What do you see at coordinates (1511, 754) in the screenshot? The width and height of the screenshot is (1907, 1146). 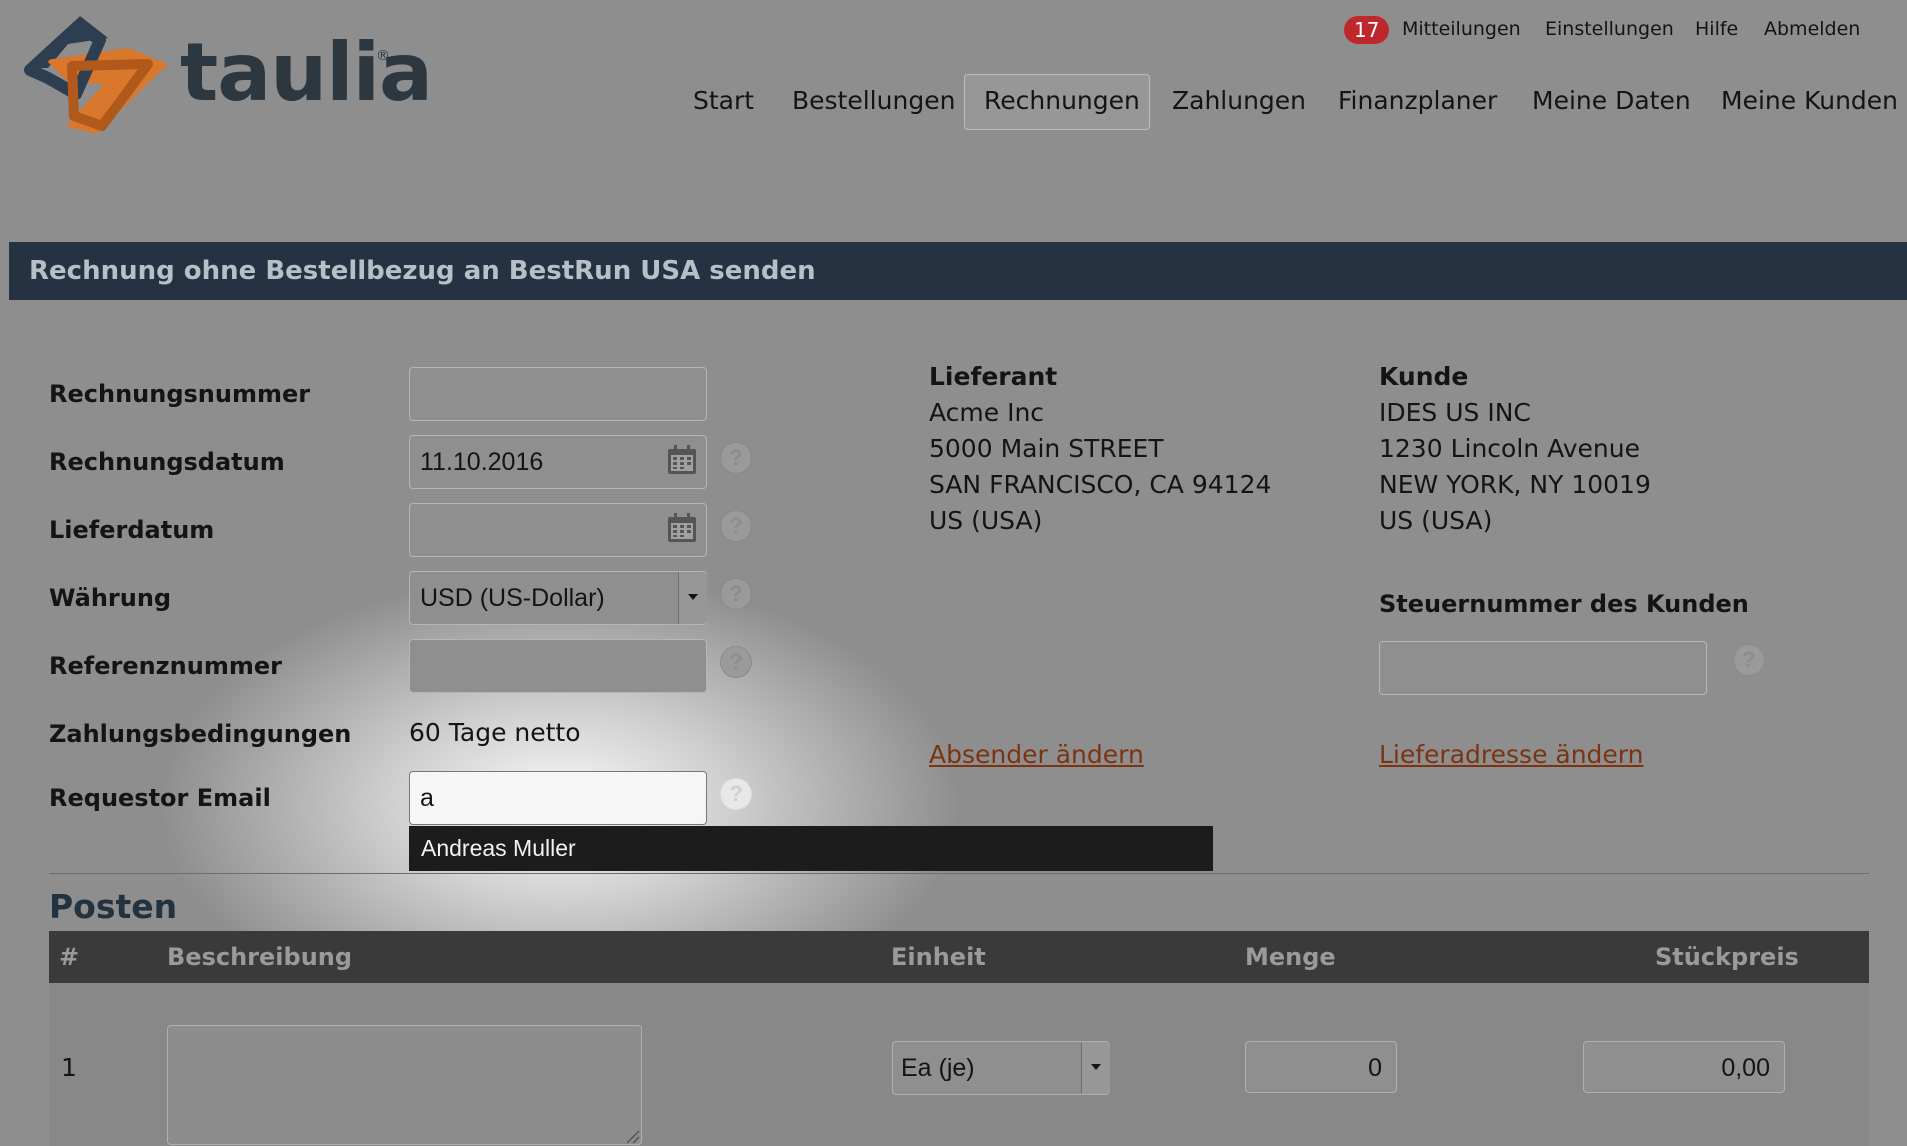 I see `change-delivery-address-link: Lieferadresse ändern` at bounding box center [1511, 754].